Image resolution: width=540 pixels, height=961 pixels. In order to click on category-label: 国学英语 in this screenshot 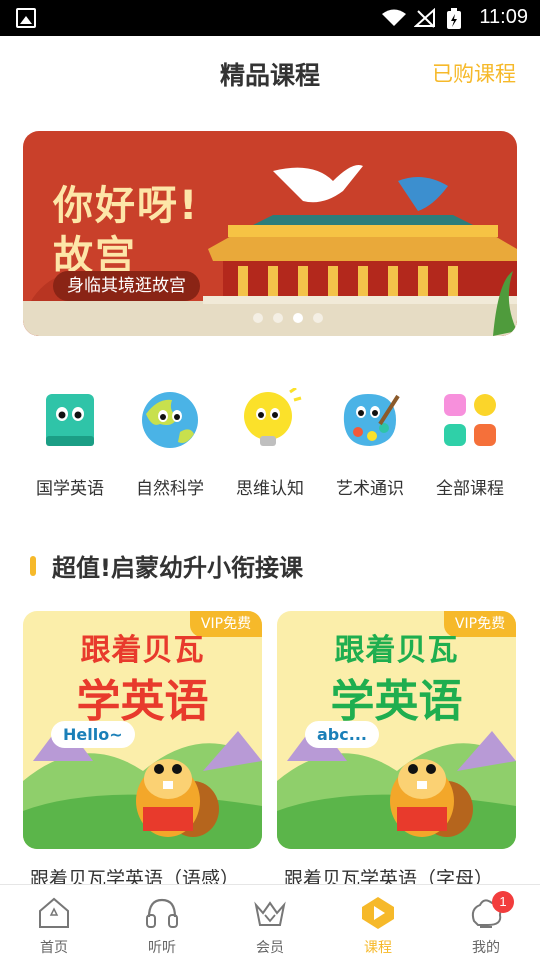, I will do `click(70, 489)`.